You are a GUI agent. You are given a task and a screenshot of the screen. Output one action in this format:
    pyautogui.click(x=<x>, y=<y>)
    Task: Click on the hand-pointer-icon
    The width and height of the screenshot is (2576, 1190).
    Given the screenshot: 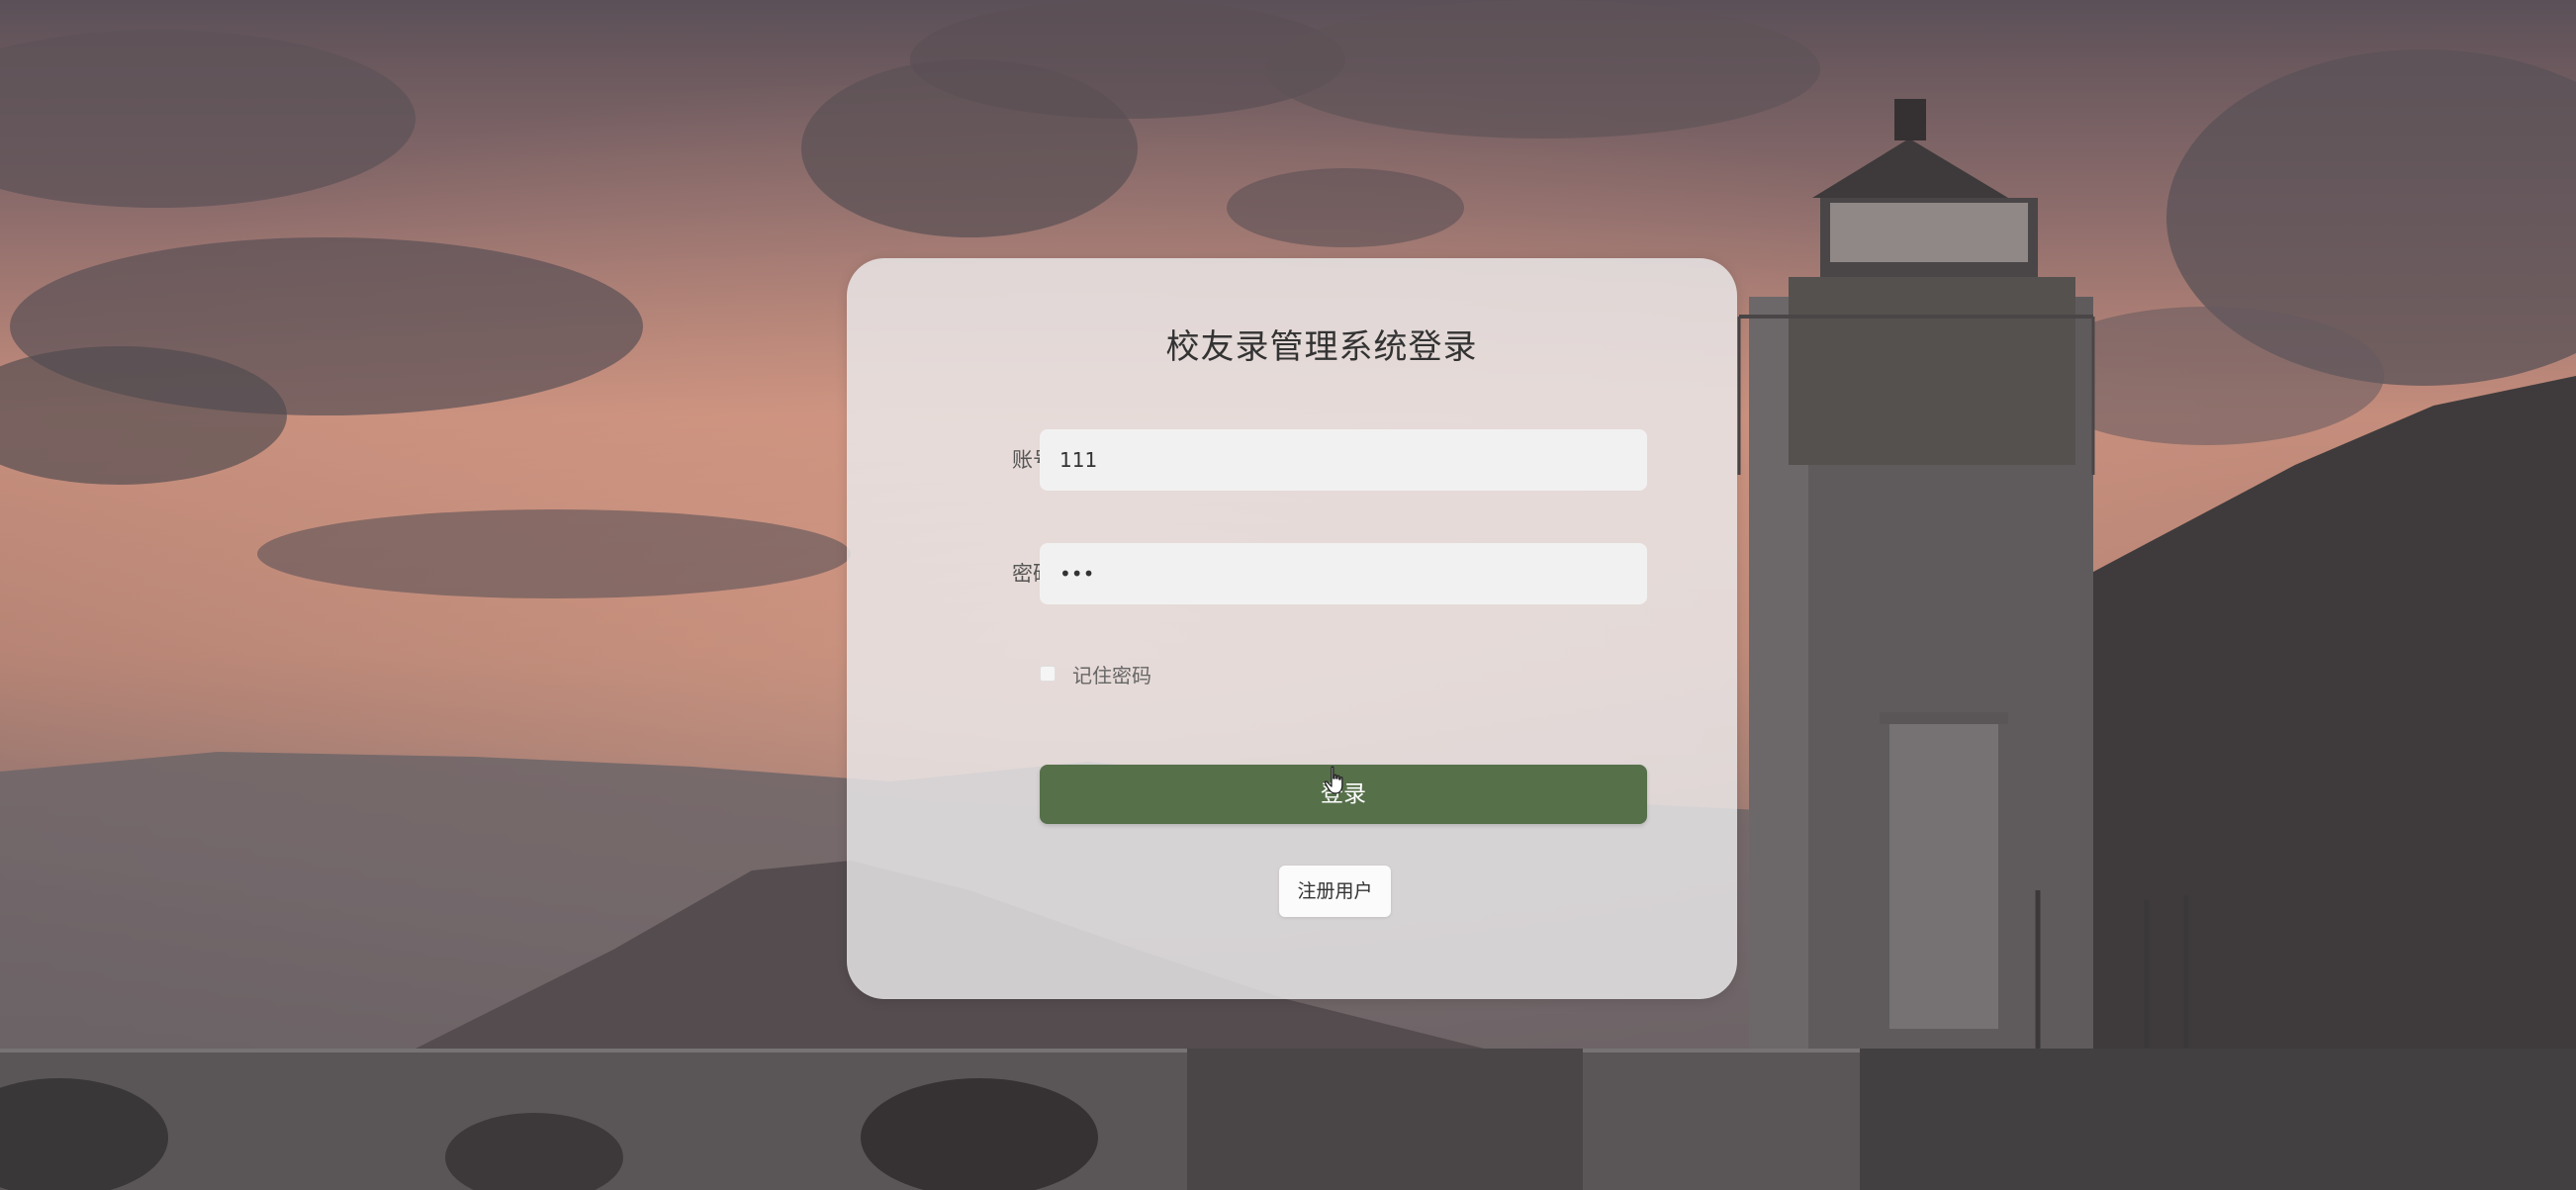 What is the action you would take?
    pyautogui.click(x=1336, y=780)
    